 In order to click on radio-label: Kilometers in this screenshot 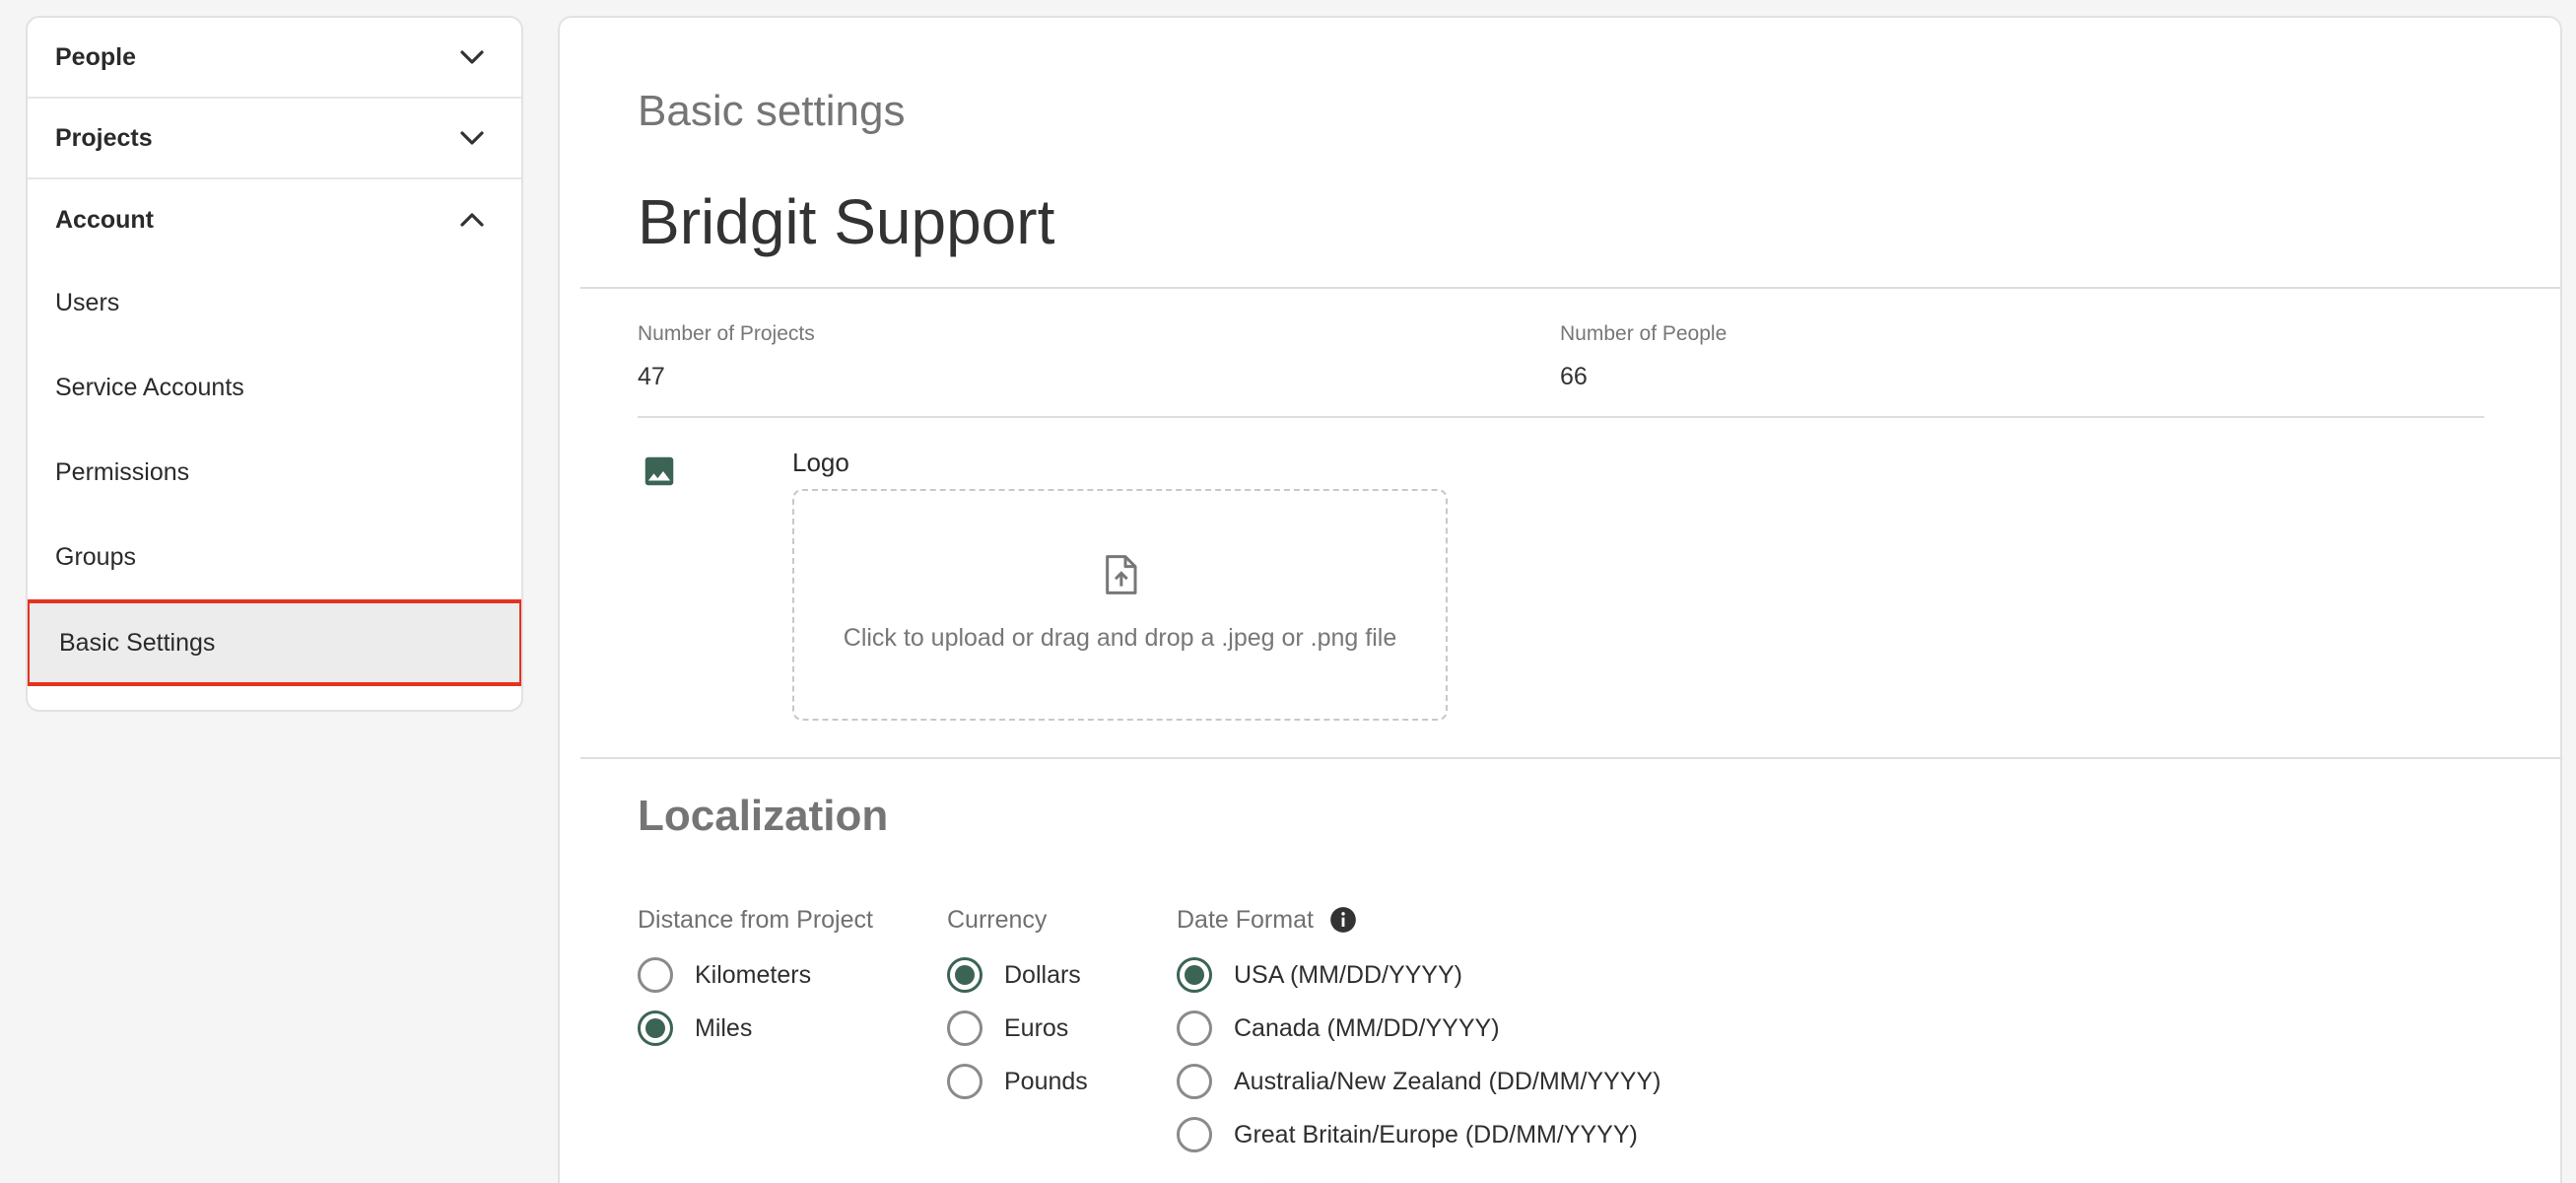, I will do `click(753, 974)`.